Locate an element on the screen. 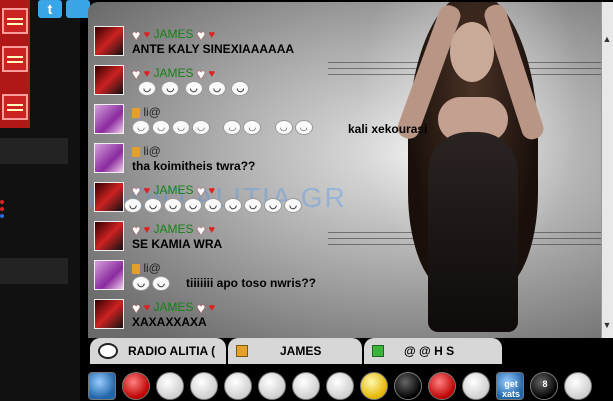 The image size is (613, 401). eight-ball-emoticon: 8 is located at coordinates (544, 386).